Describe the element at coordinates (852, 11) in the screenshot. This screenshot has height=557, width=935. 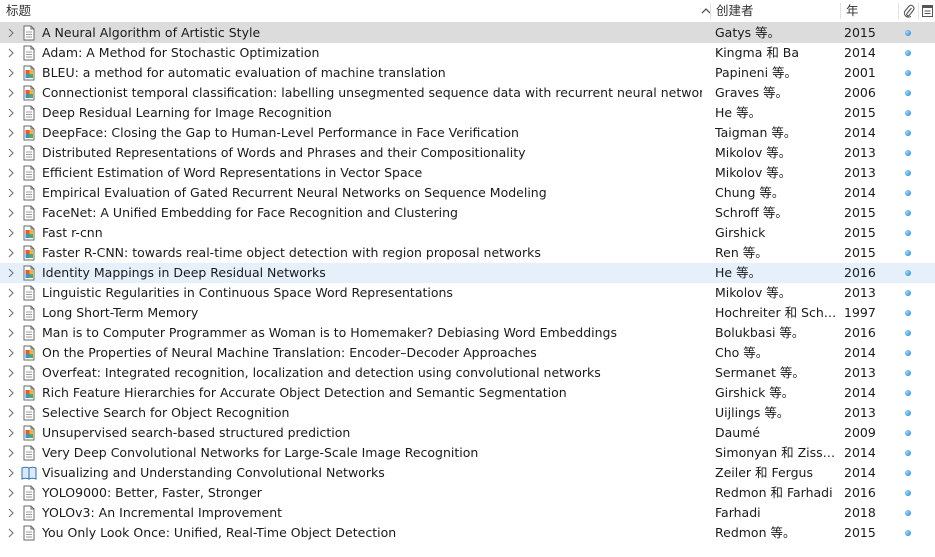
I see `column-header-year: 年` at that location.